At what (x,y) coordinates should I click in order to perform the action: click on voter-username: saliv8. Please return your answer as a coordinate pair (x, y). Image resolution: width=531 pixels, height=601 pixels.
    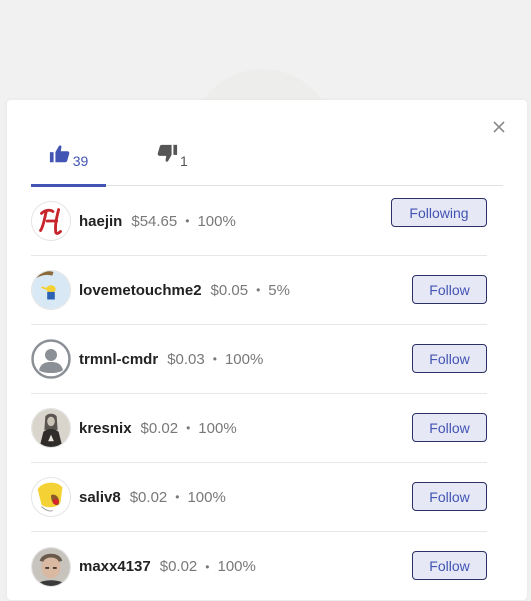
    Looking at the image, I should click on (100, 497).